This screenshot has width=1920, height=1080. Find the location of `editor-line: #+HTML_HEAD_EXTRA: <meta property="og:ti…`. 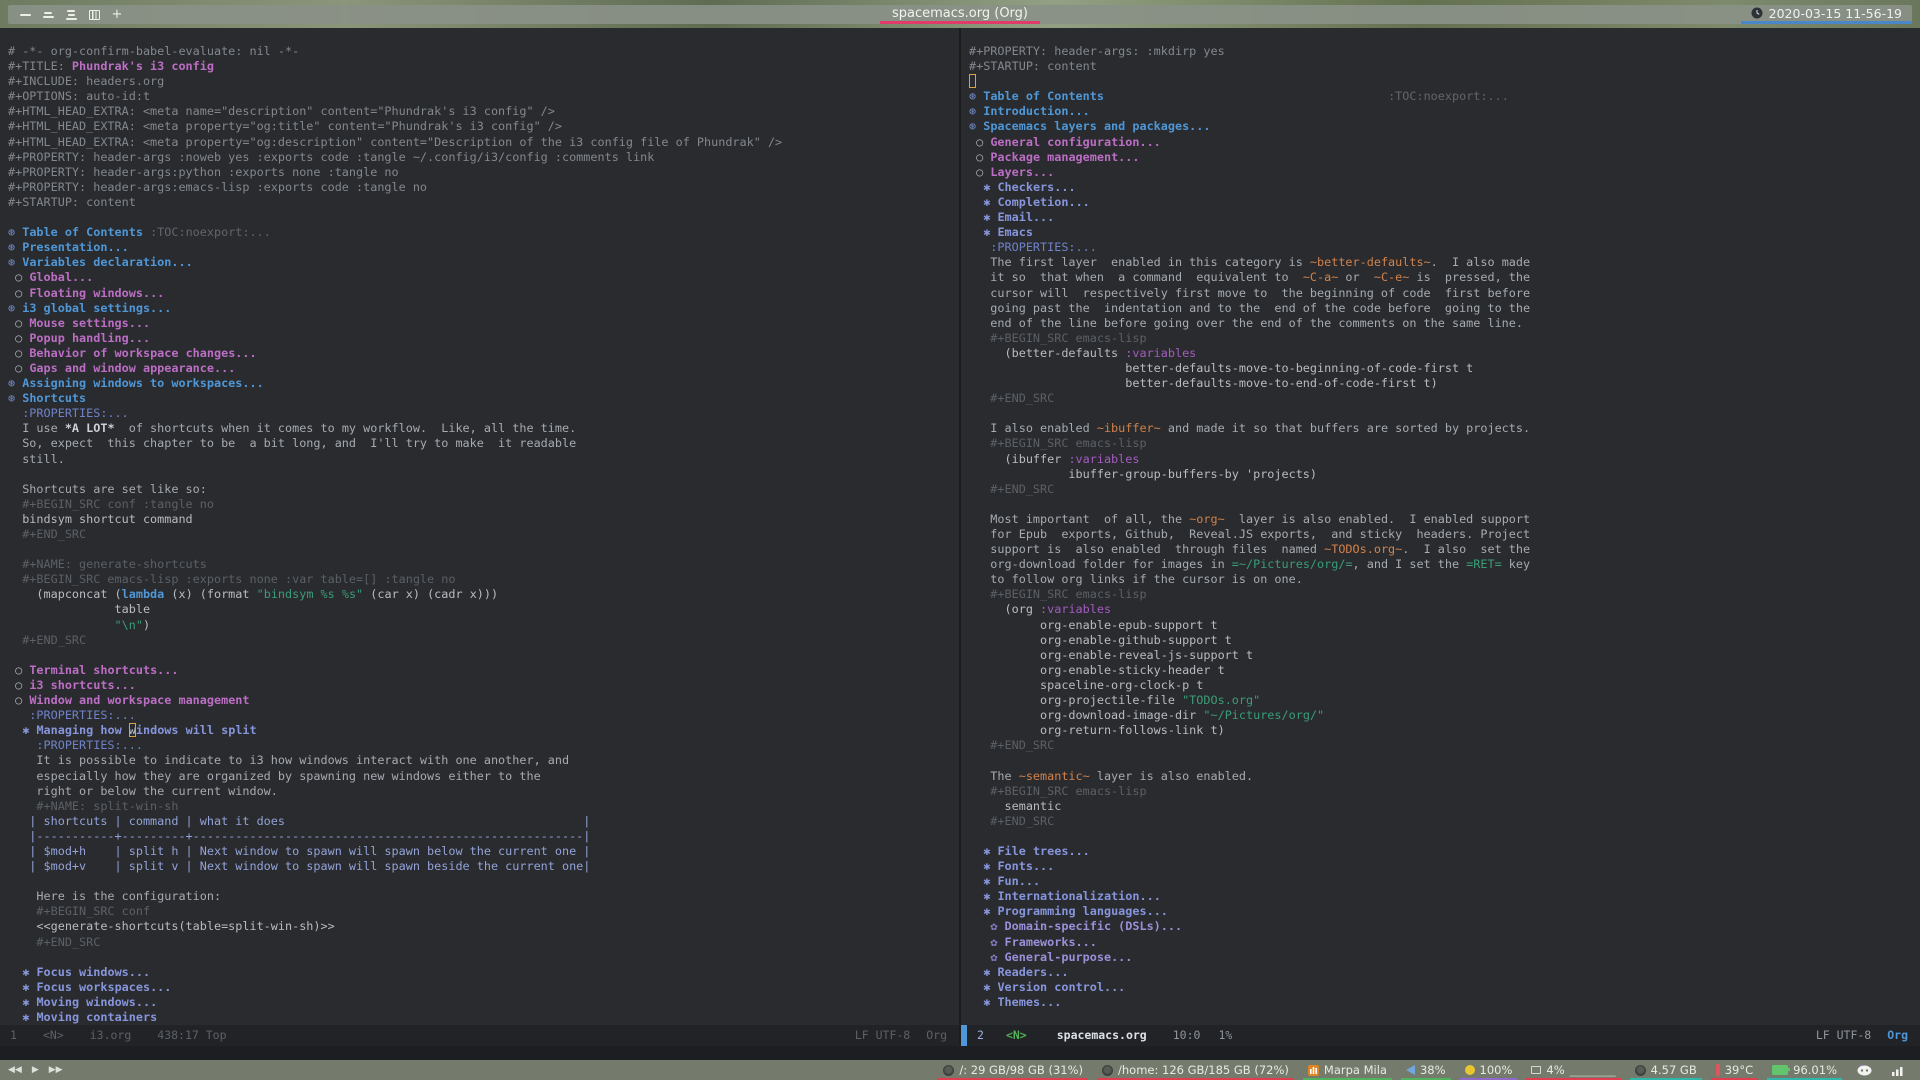

editor-line: #+HTML_HEAD_EXTRA: <meta property="og:ti… is located at coordinates (483, 126).